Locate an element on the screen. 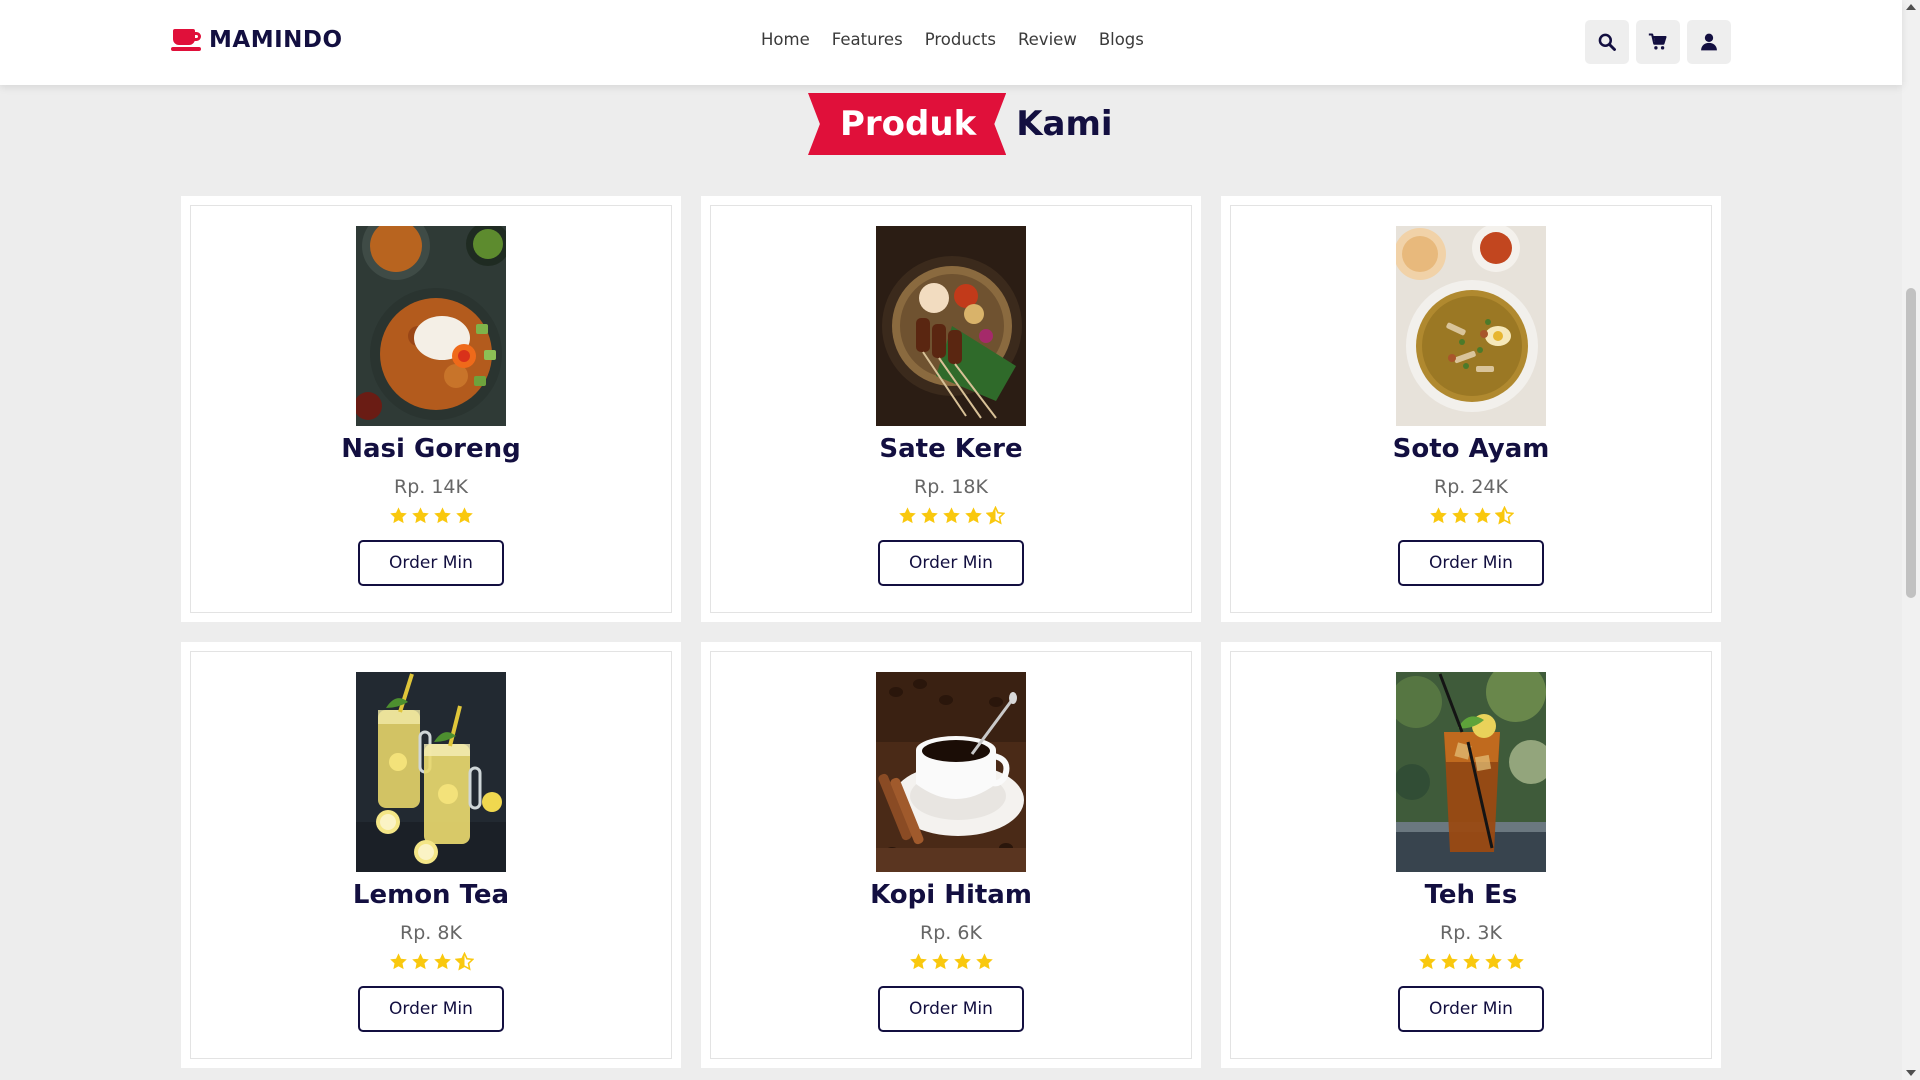 The image size is (1920, 1080). header-actions is located at coordinates (1658, 42).